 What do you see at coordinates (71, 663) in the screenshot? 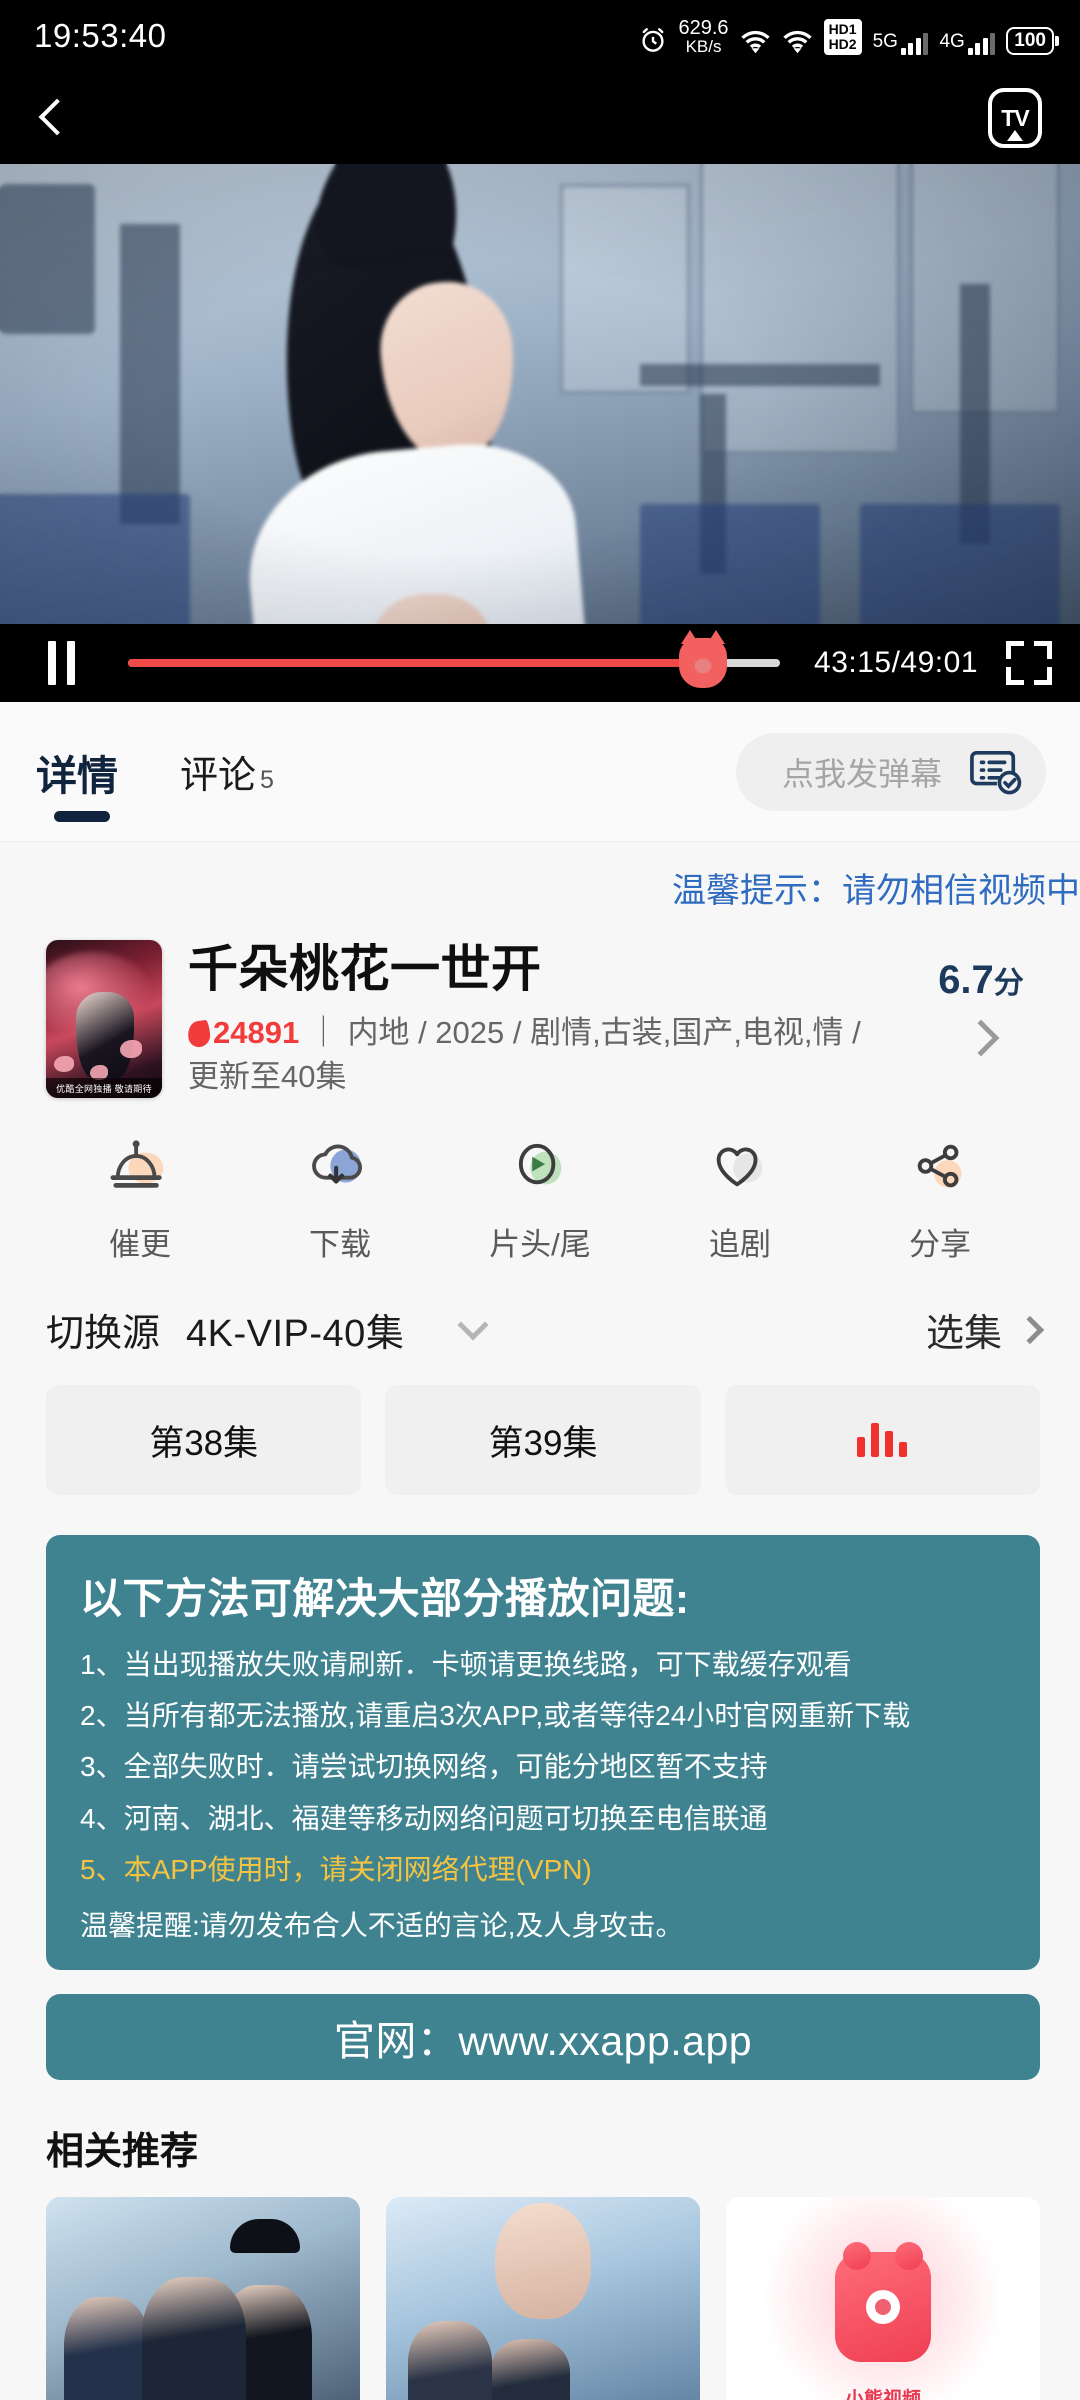
I see `pause-button` at bounding box center [71, 663].